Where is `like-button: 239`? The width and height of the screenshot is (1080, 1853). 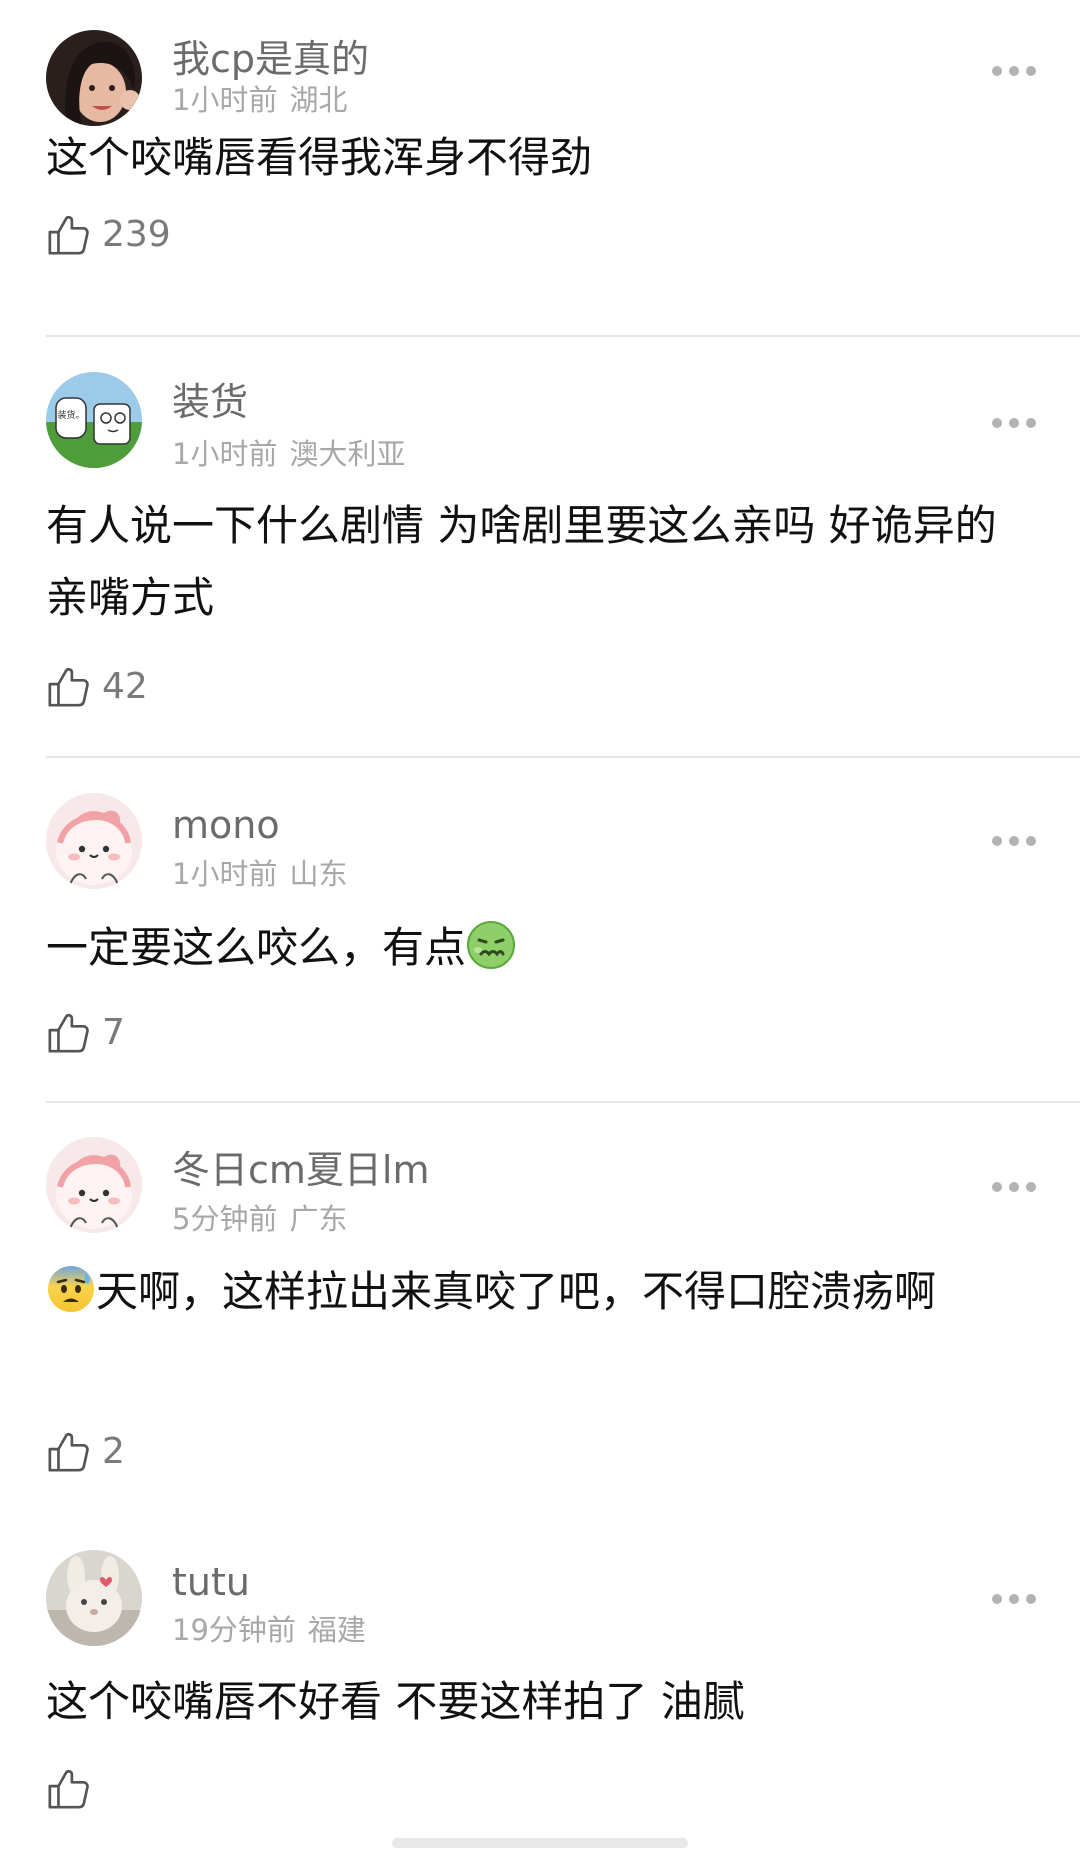
like-button: 239 is located at coordinates (108, 235).